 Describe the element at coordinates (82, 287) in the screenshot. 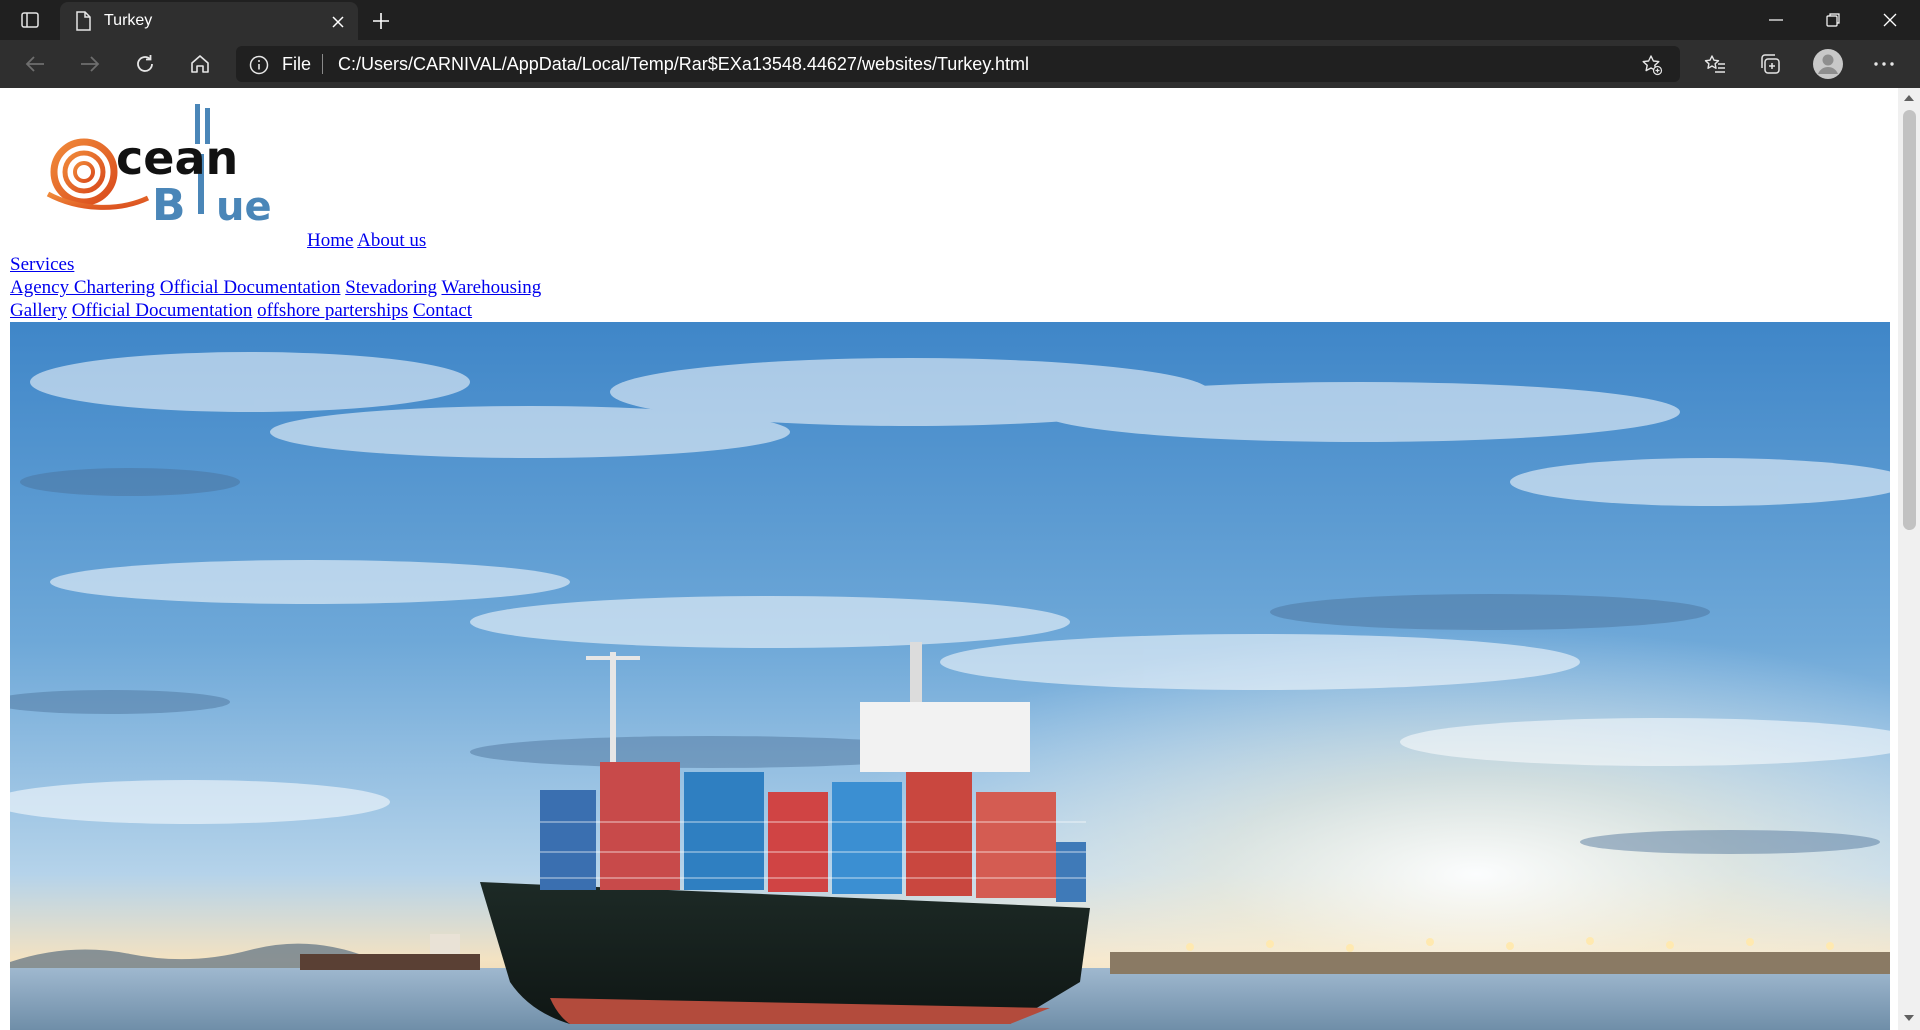

I see `nav-link-agency-chartering: Agency Chartering` at that location.